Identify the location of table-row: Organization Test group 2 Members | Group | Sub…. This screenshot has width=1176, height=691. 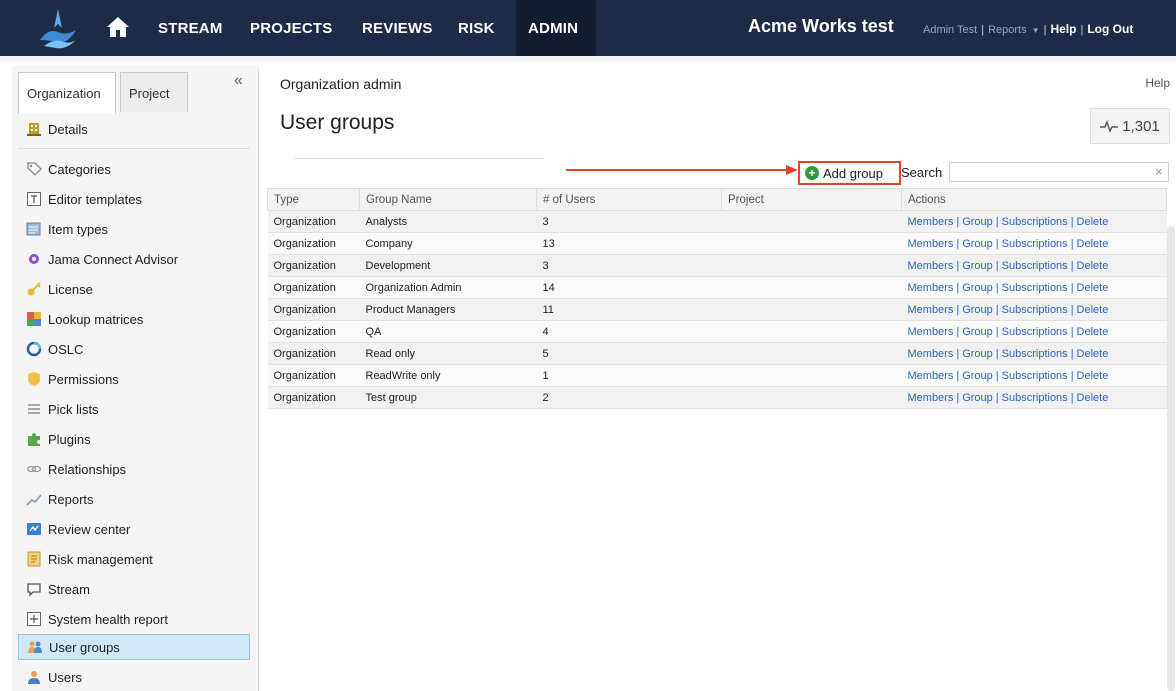
(717, 397).